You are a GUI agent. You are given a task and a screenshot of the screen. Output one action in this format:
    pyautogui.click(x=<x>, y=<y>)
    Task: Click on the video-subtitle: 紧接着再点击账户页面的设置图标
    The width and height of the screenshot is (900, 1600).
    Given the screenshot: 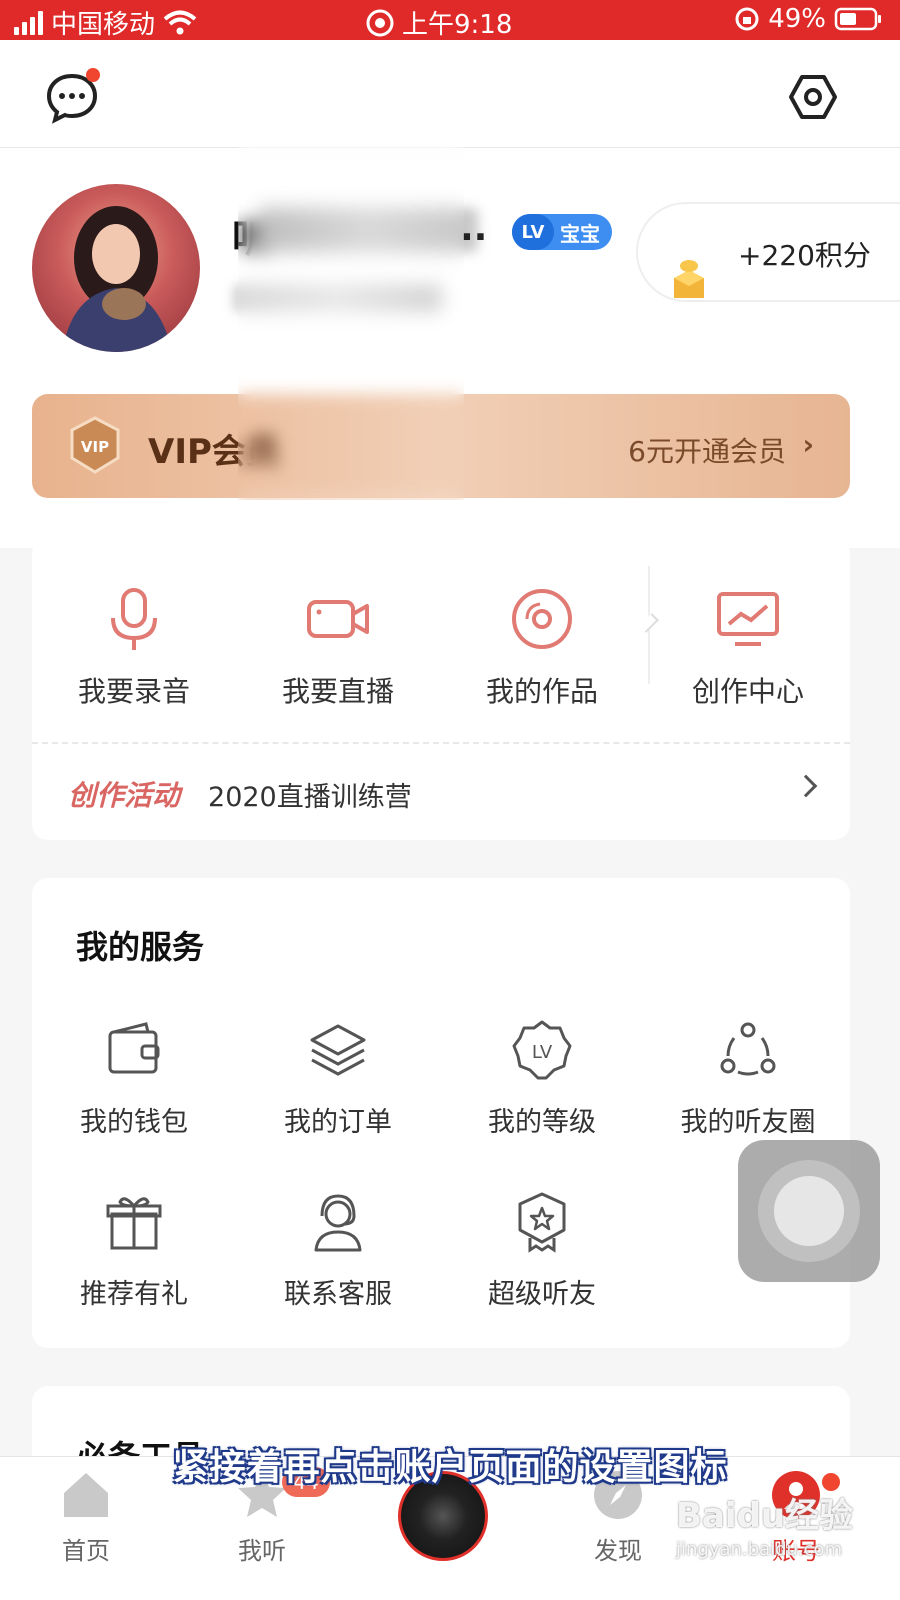 What is the action you would take?
    pyautogui.click(x=450, y=1467)
    